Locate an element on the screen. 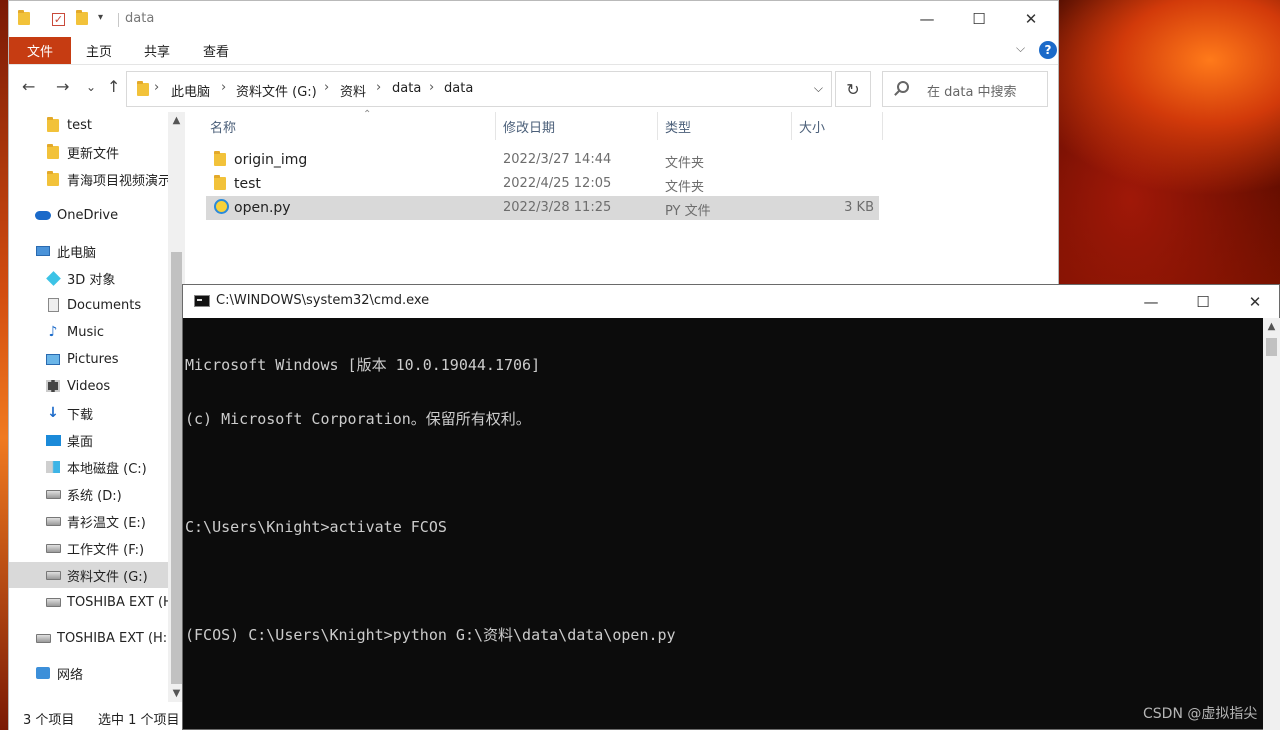 The height and width of the screenshot is (730, 1280). file-row-test: test 2022/4/25 12:05 文件夹 is located at coordinates (542, 184).